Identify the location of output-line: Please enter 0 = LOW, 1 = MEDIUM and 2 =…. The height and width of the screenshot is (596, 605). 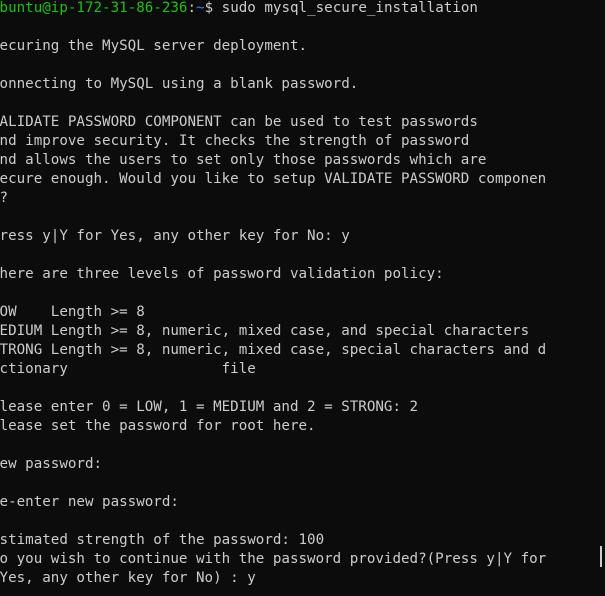
(209, 407).